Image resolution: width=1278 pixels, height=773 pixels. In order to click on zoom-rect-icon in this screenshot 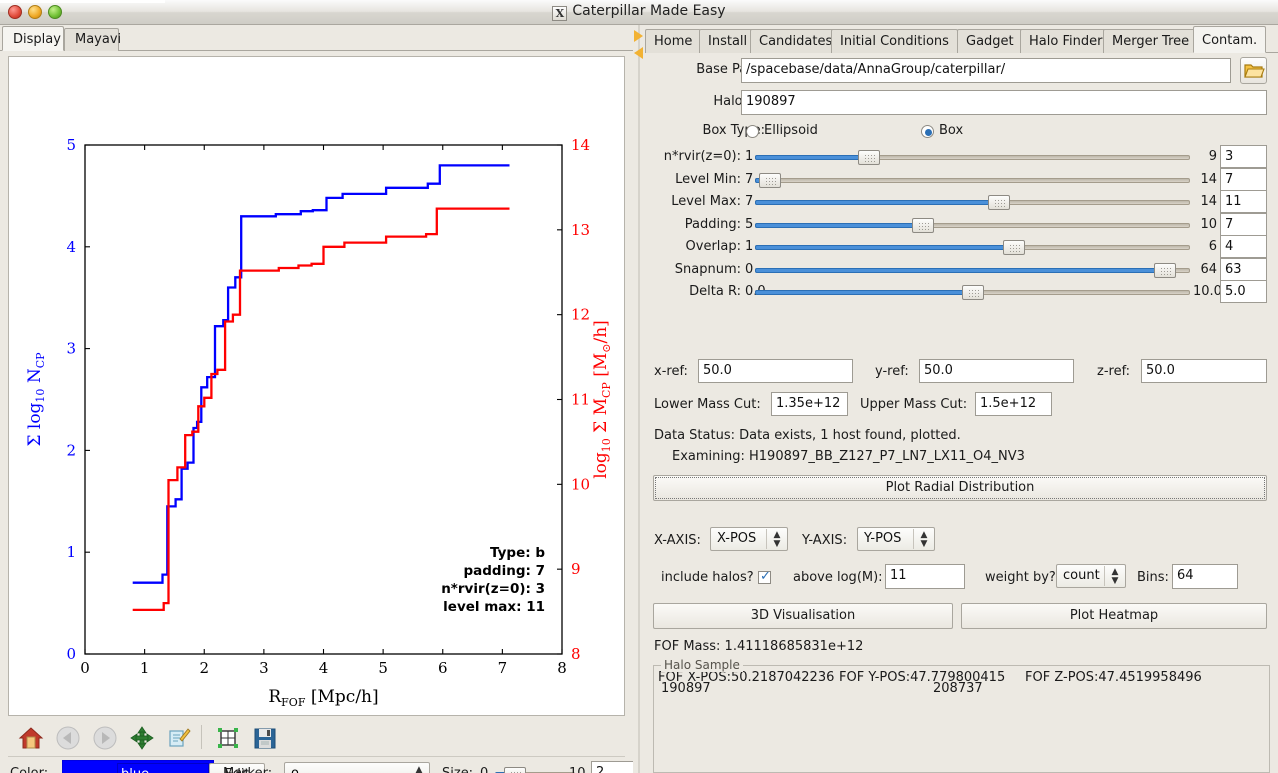, I will do `click(179, 738)`.